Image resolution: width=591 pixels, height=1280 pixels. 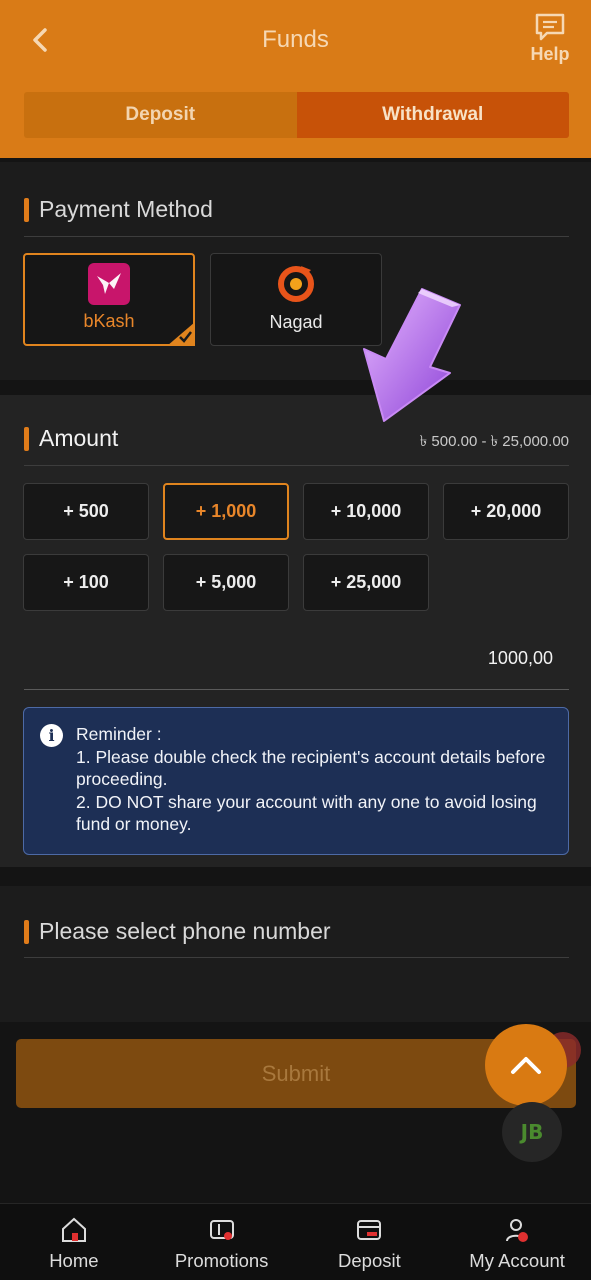 I want to click on help-button: Help, so click(x=550, y=38).